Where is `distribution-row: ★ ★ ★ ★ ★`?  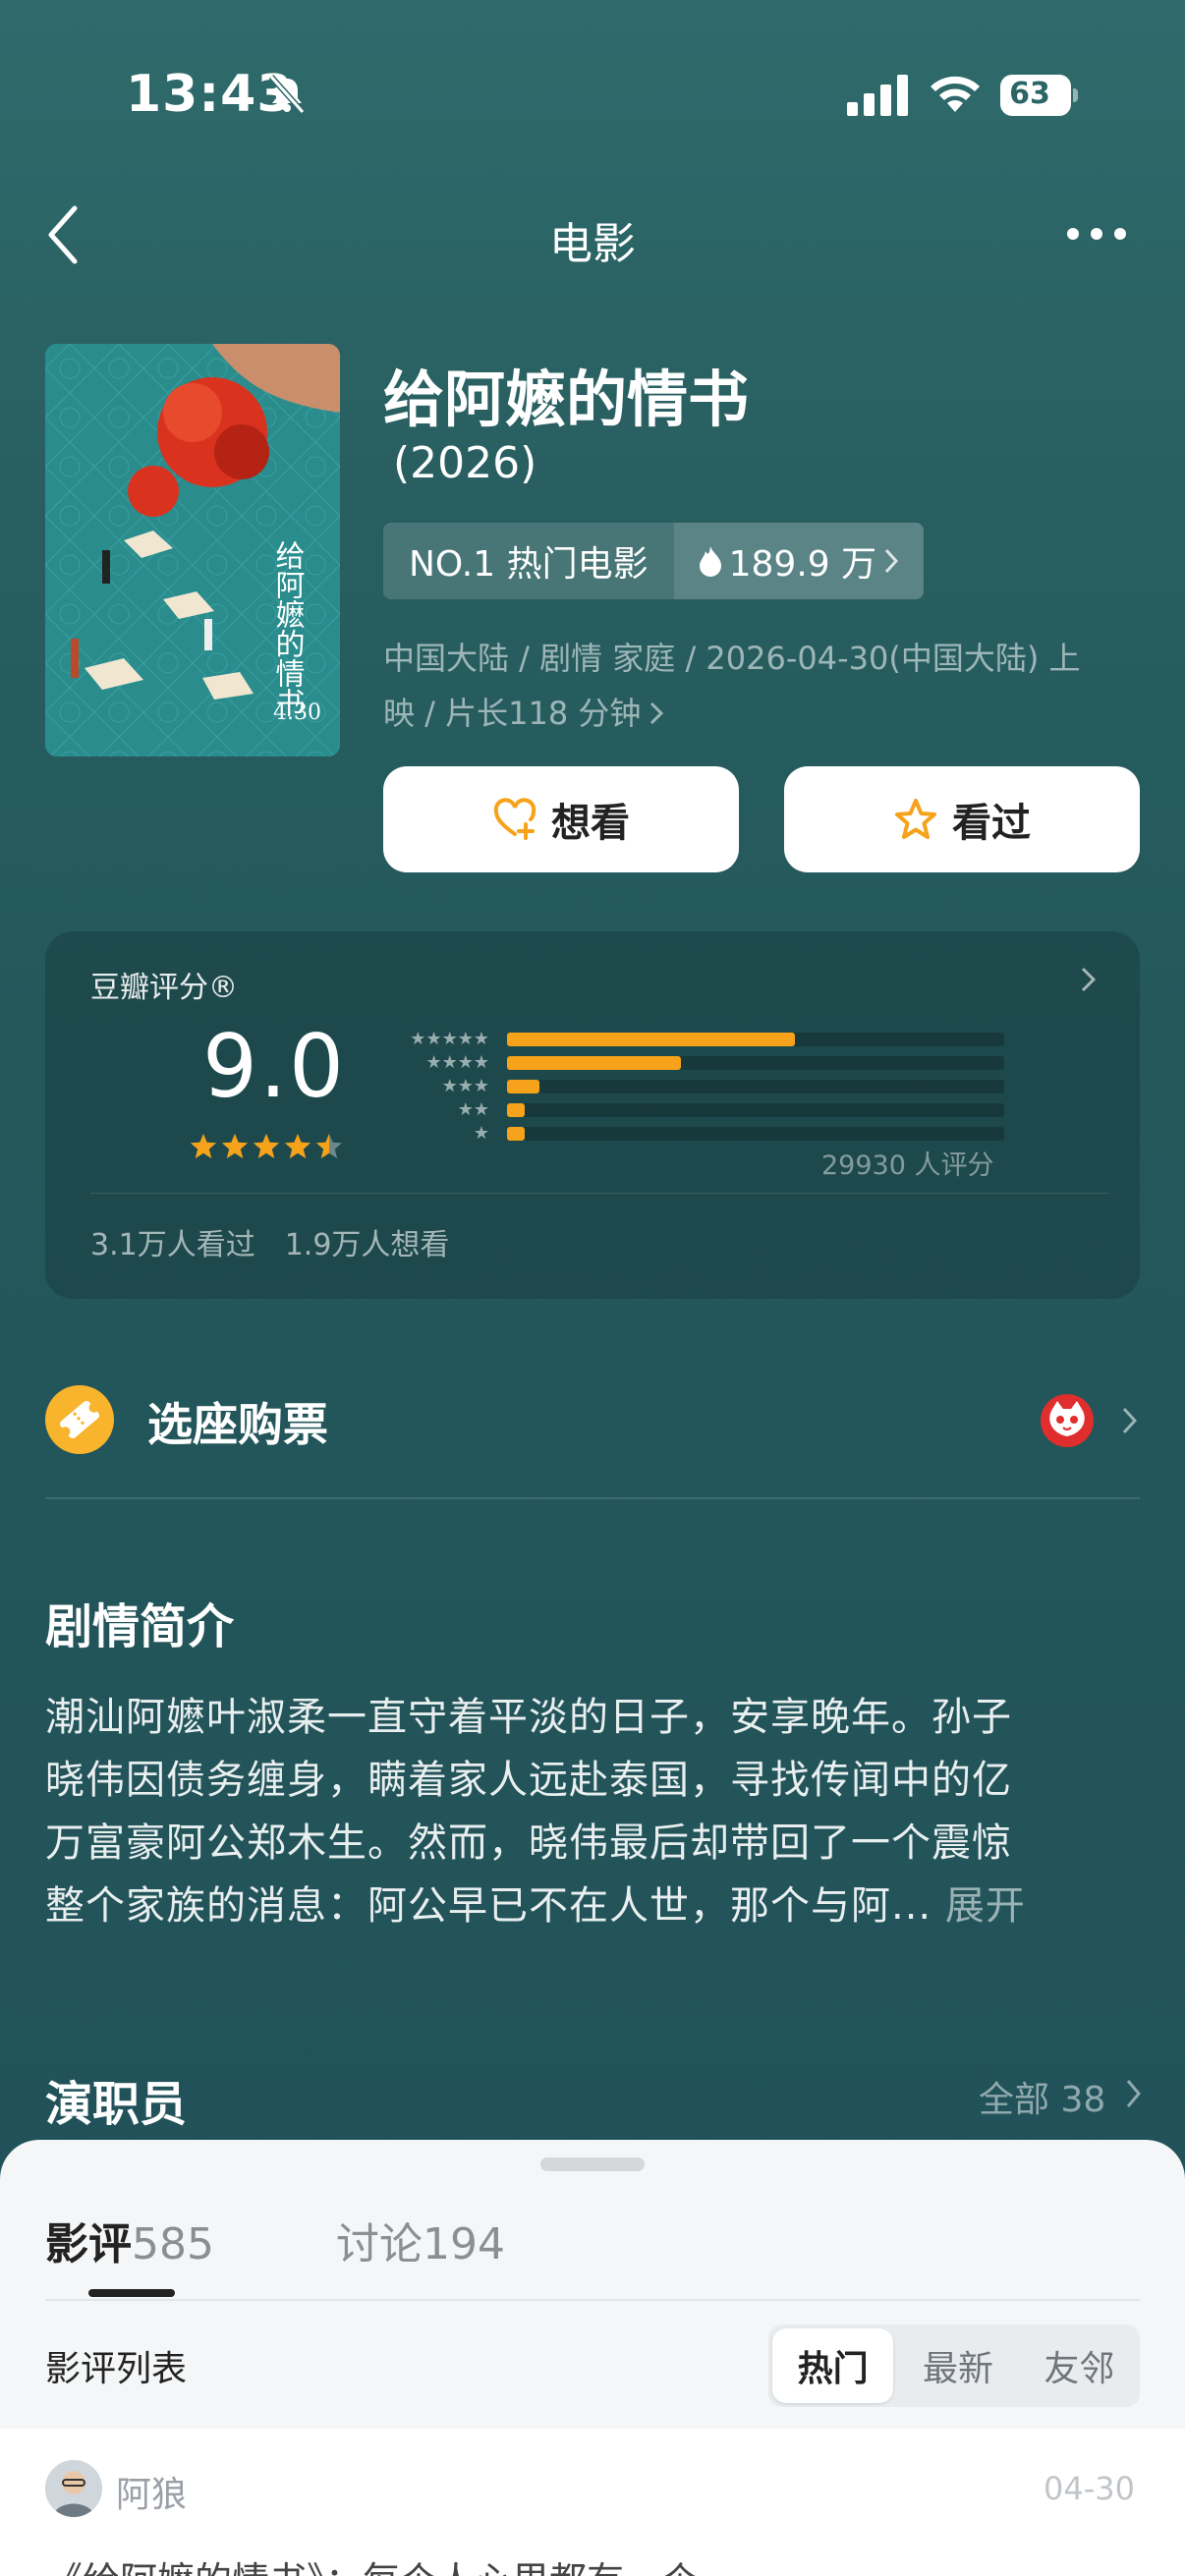 distribution-row: ★ ★ ★ ★ ★ is located at coordinates (691, 1039).